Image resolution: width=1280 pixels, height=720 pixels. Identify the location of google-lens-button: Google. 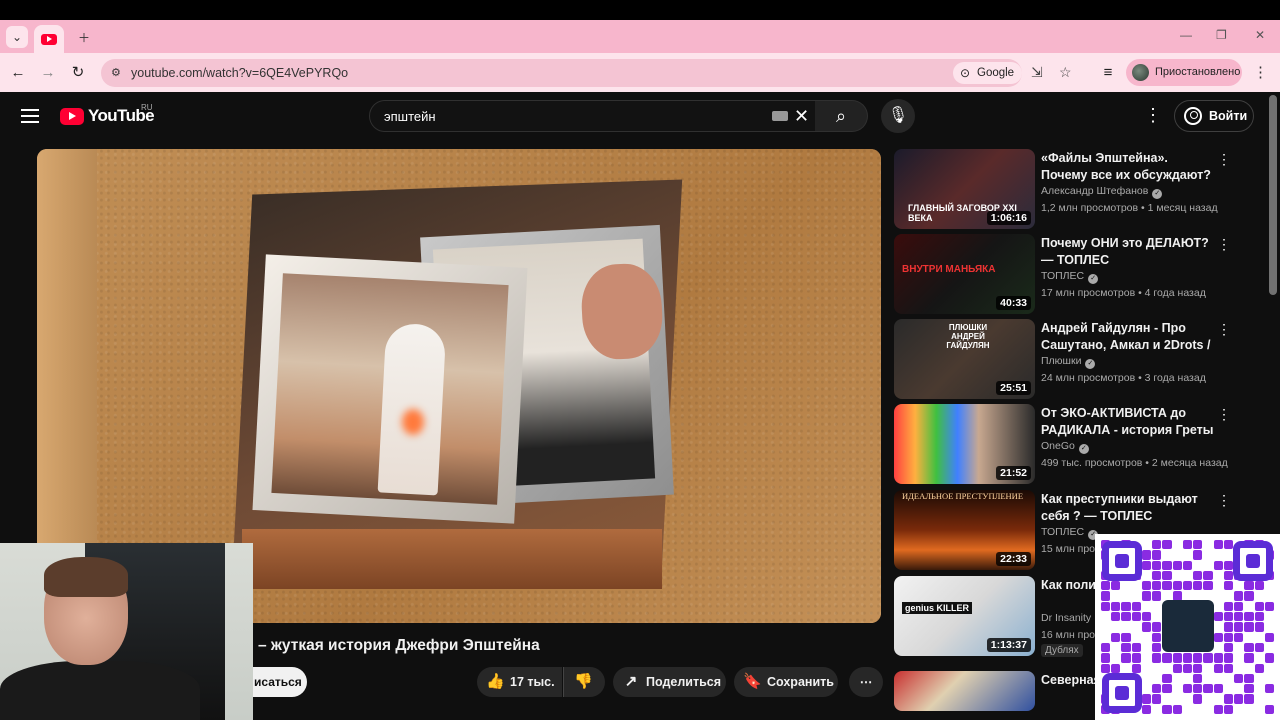
(988, 73).